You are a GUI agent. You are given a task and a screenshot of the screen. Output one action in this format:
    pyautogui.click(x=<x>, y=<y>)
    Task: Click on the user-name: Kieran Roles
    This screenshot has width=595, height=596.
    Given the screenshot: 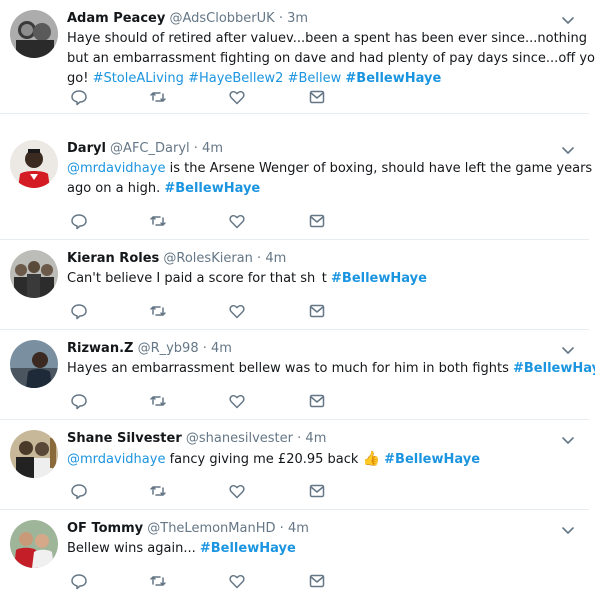 What is the action you would take?
    pyautogui.click(x=113, y=258)
    